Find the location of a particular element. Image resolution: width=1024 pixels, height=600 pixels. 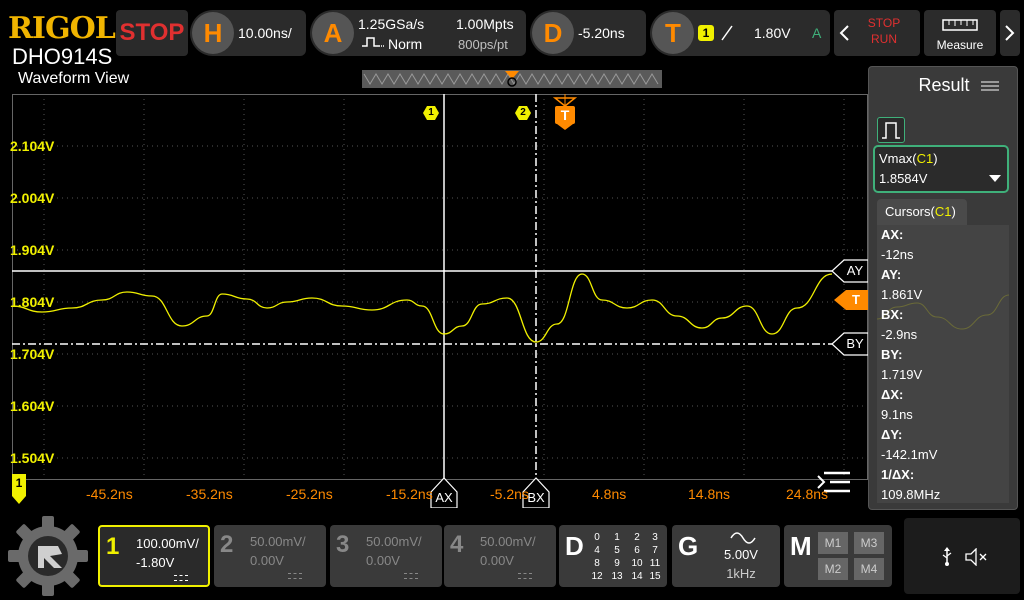

delay-letter: D is located at coordinates (553, 33).